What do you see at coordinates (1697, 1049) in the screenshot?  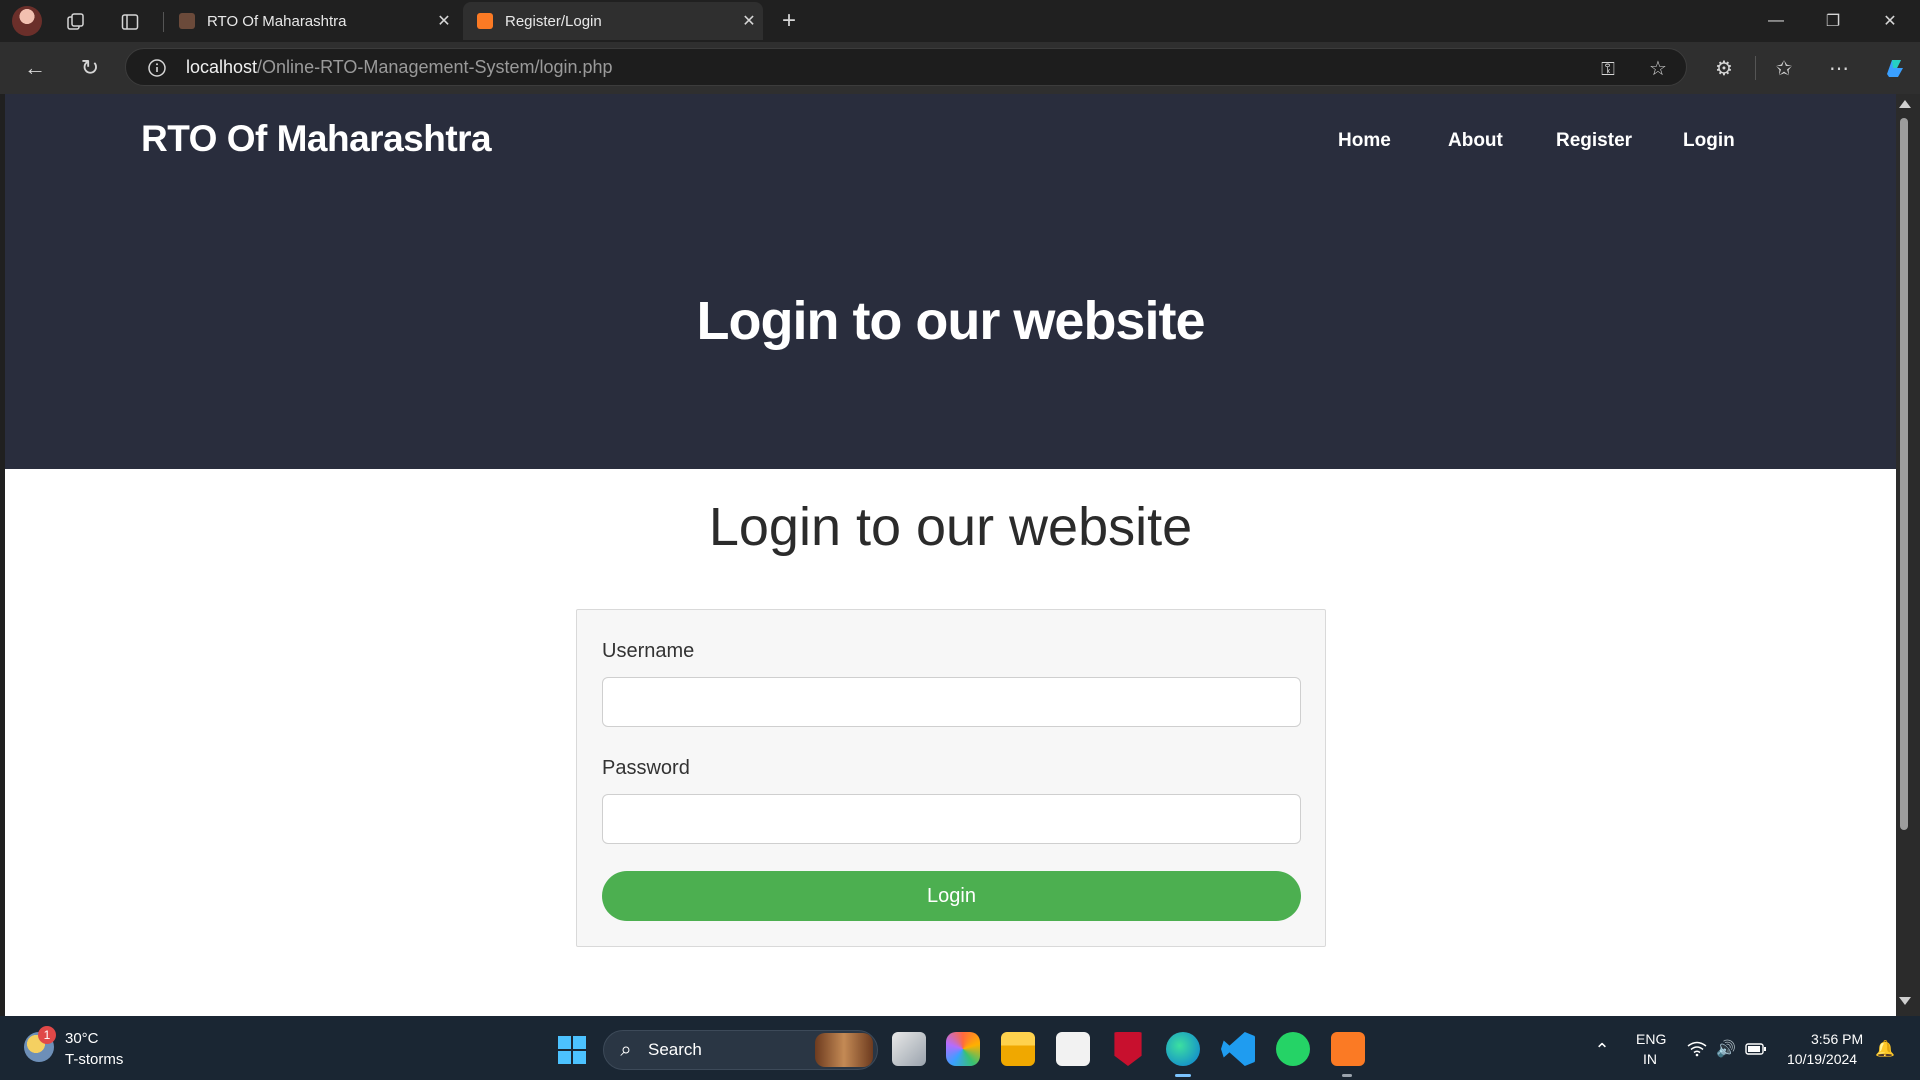 I see `wifi-icon` at bounding box center [1697, 1049].